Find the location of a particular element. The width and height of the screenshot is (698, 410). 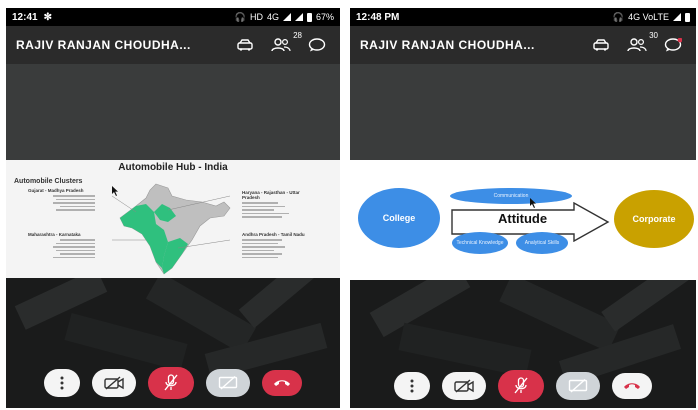

status-time: 12:48 PM is located at coordinates (378, 17).